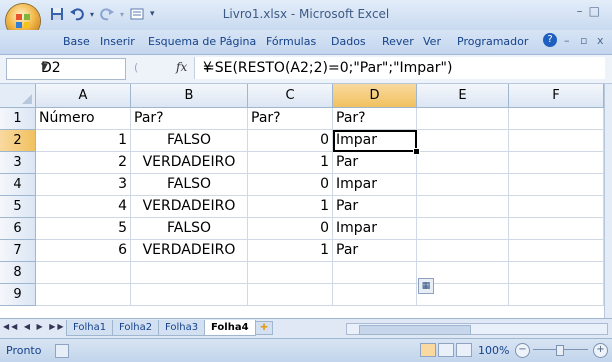 The width and height of the screenshot is (612, 362). Describe the element at coordinates (463, 141) in the screenshot. I see `cell-e2` at that location.